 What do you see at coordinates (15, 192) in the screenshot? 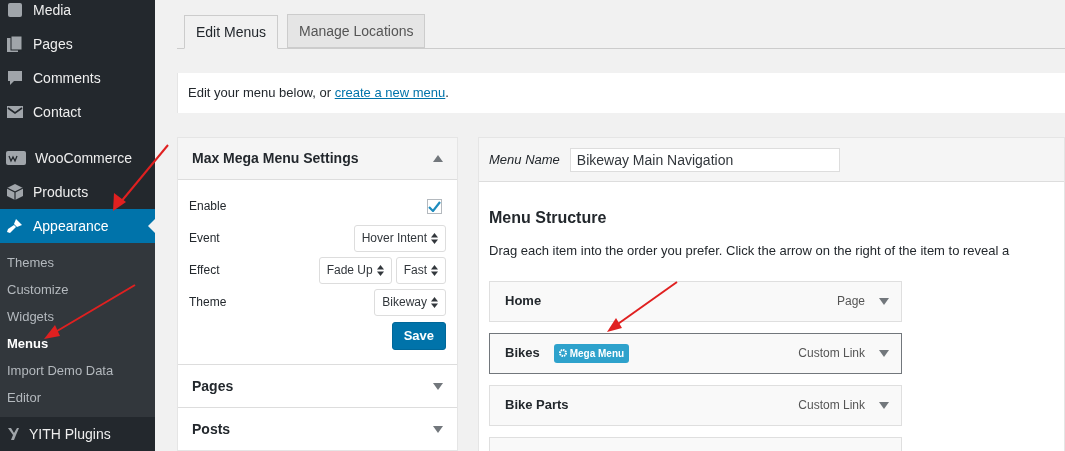
I see `box-icon` at bounding box center [15, 192].